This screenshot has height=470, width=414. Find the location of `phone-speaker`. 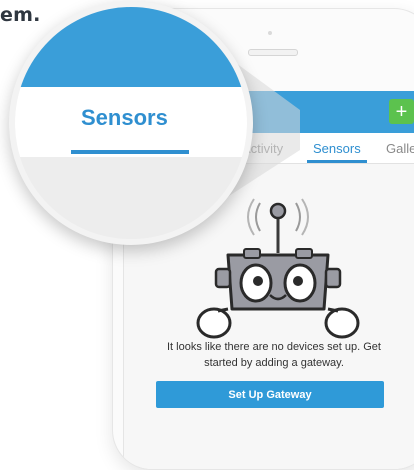

phone-speaker is located at coordinates (273, 52).